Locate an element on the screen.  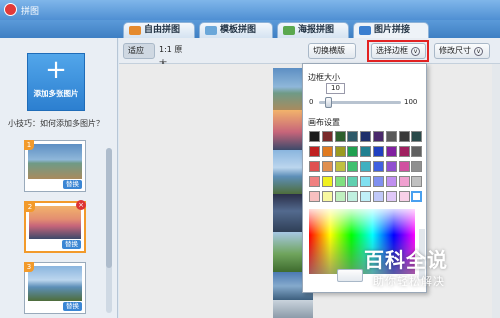
thumbnail-item: 3 替换 is located at coordinates (55, 288).